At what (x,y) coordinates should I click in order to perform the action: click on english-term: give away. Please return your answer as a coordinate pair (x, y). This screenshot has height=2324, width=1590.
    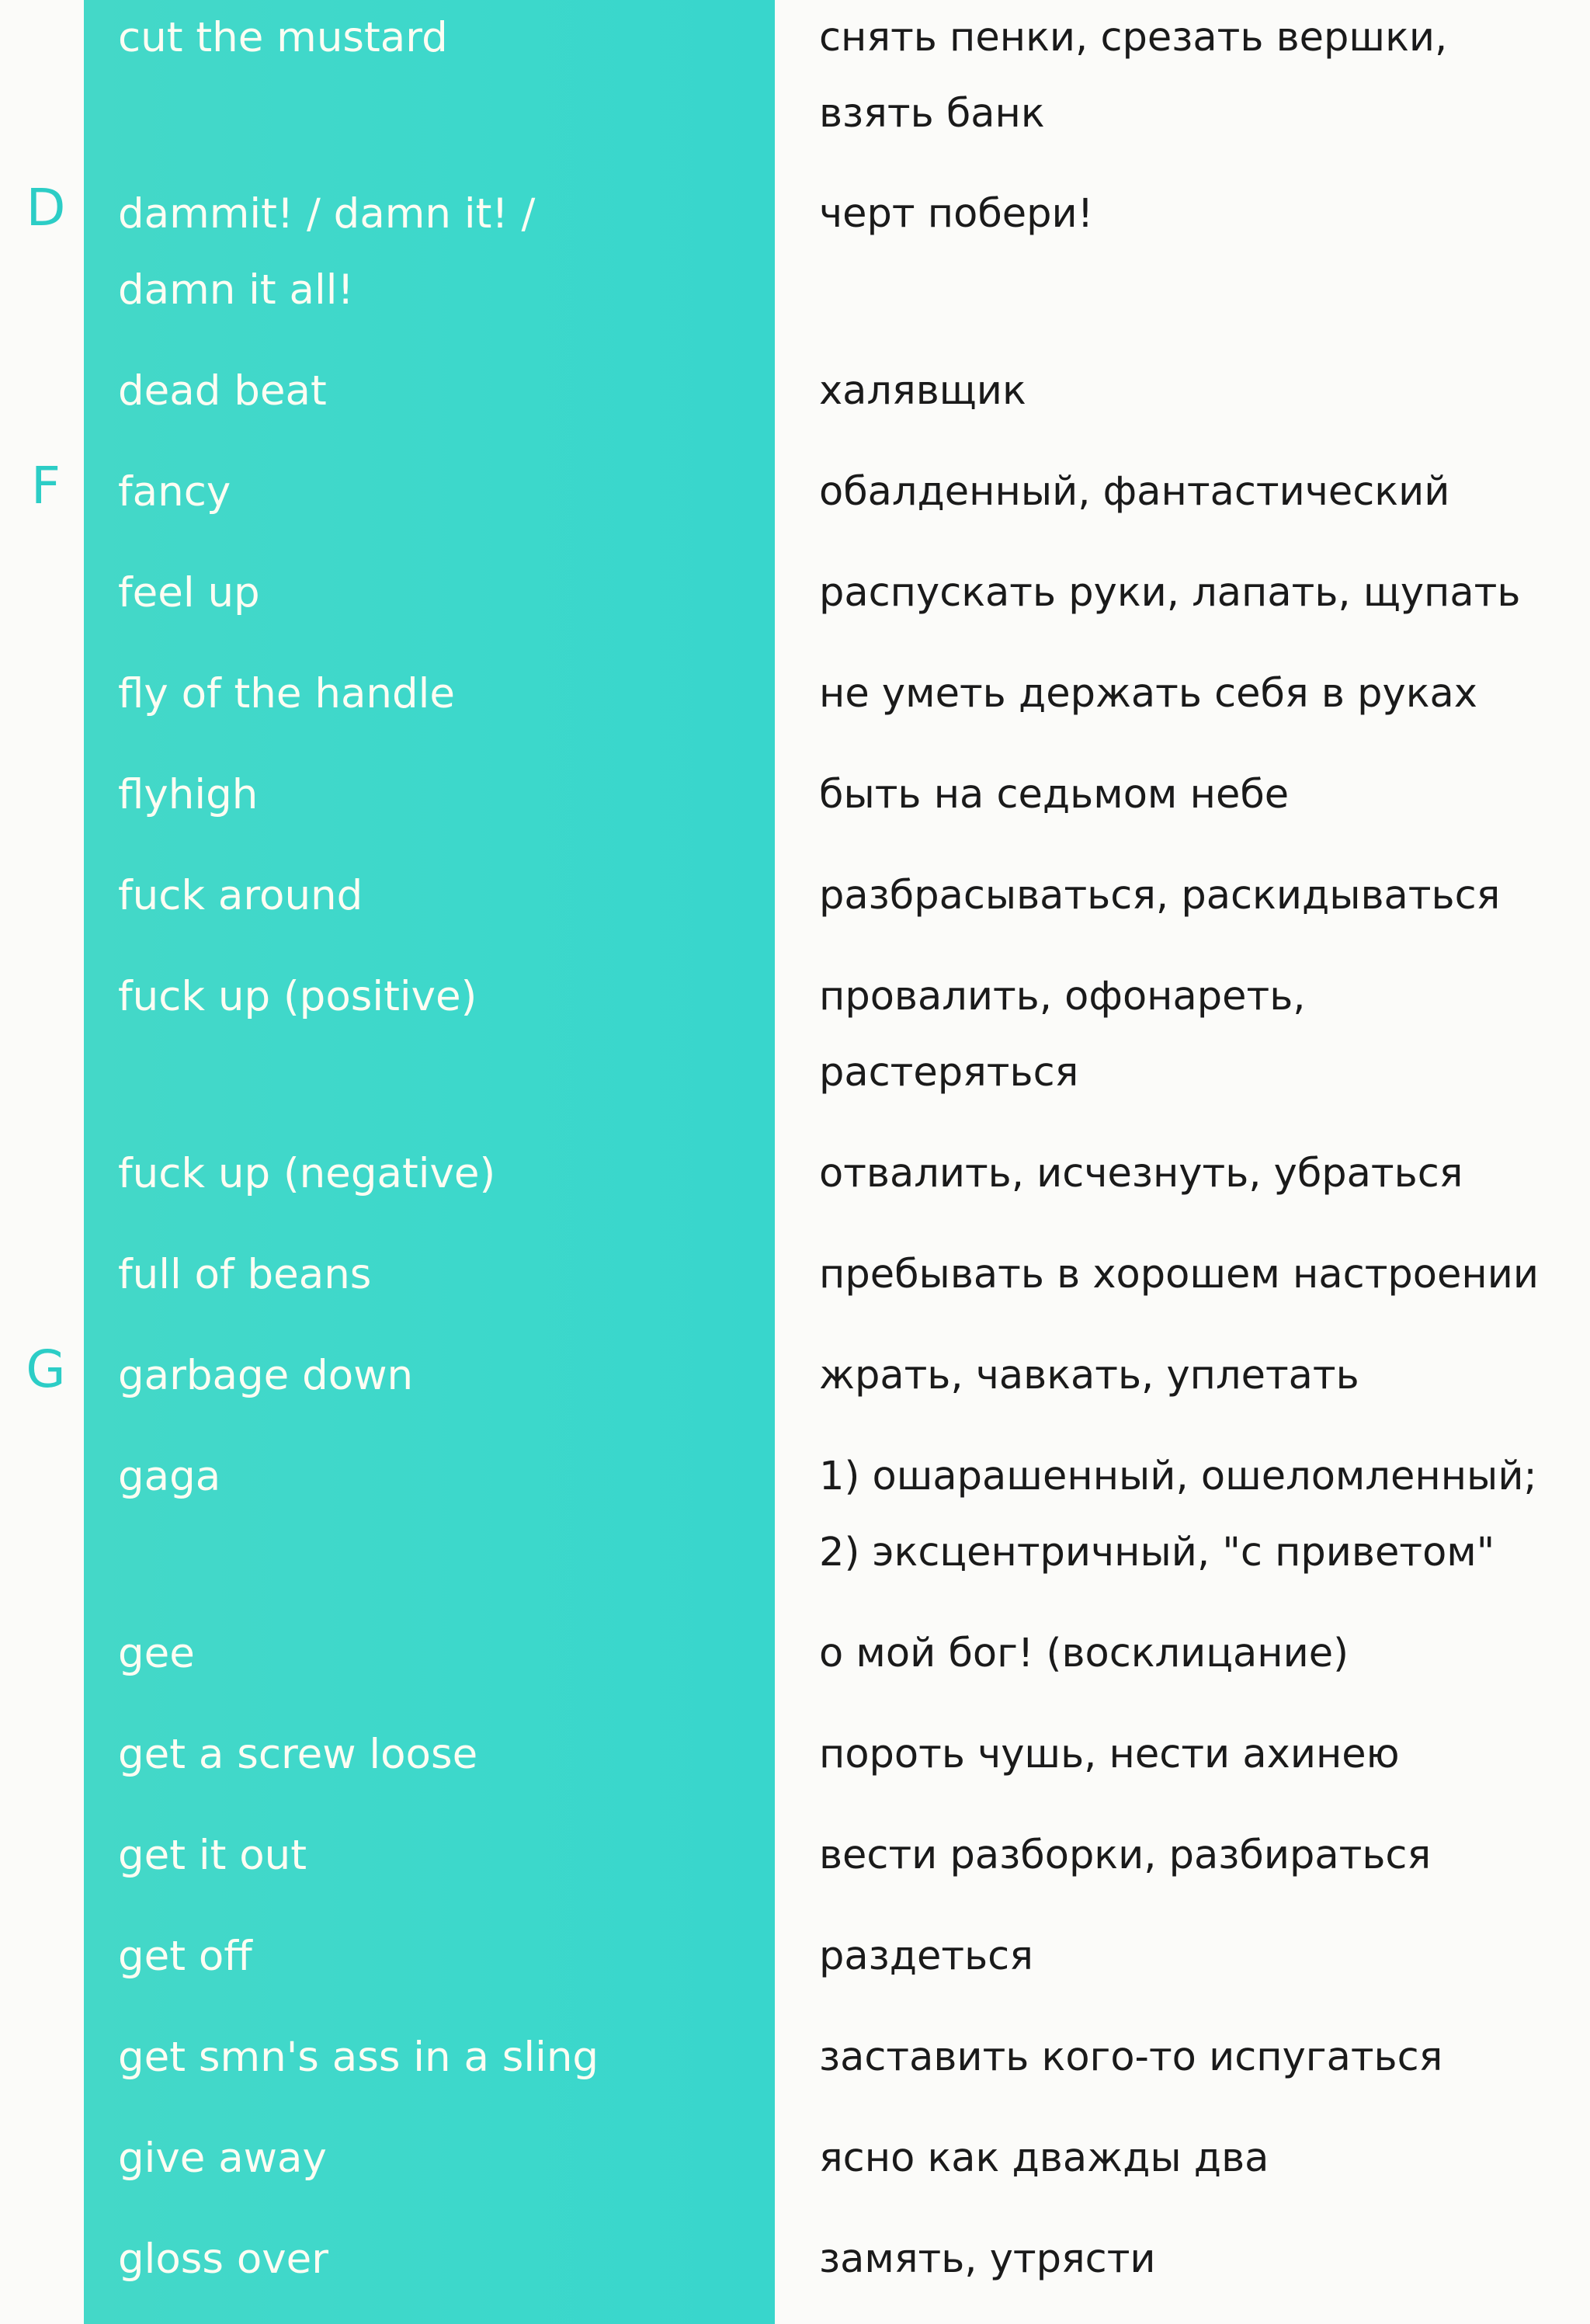
    Looking at the image, I should click on (222, 2158).